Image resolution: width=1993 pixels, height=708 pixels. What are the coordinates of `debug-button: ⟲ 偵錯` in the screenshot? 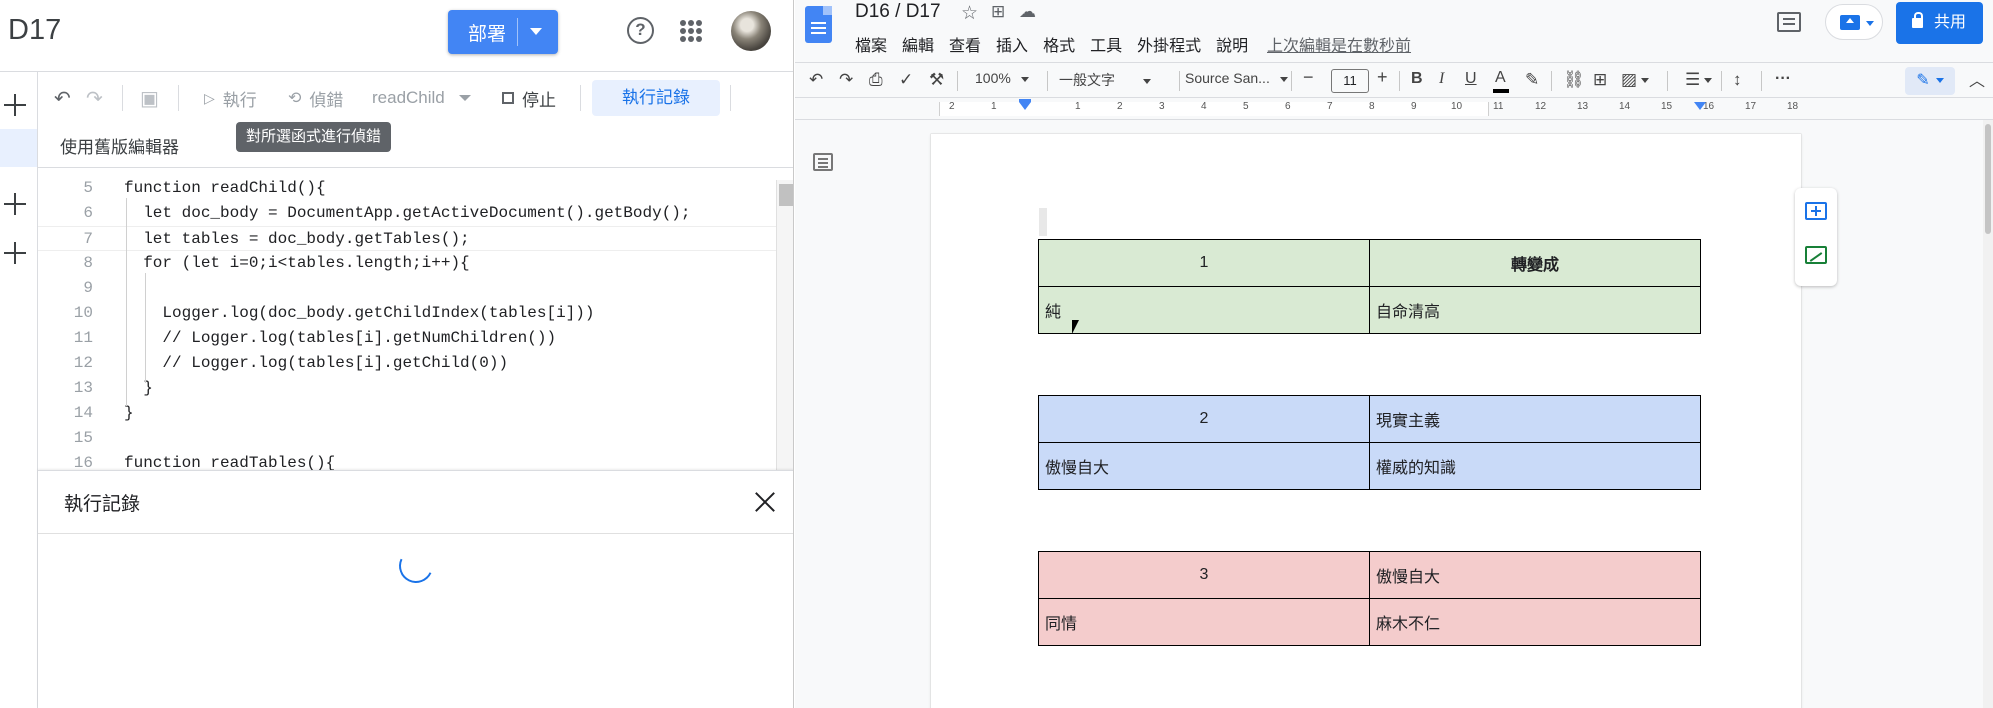 It's located at (315, 98).